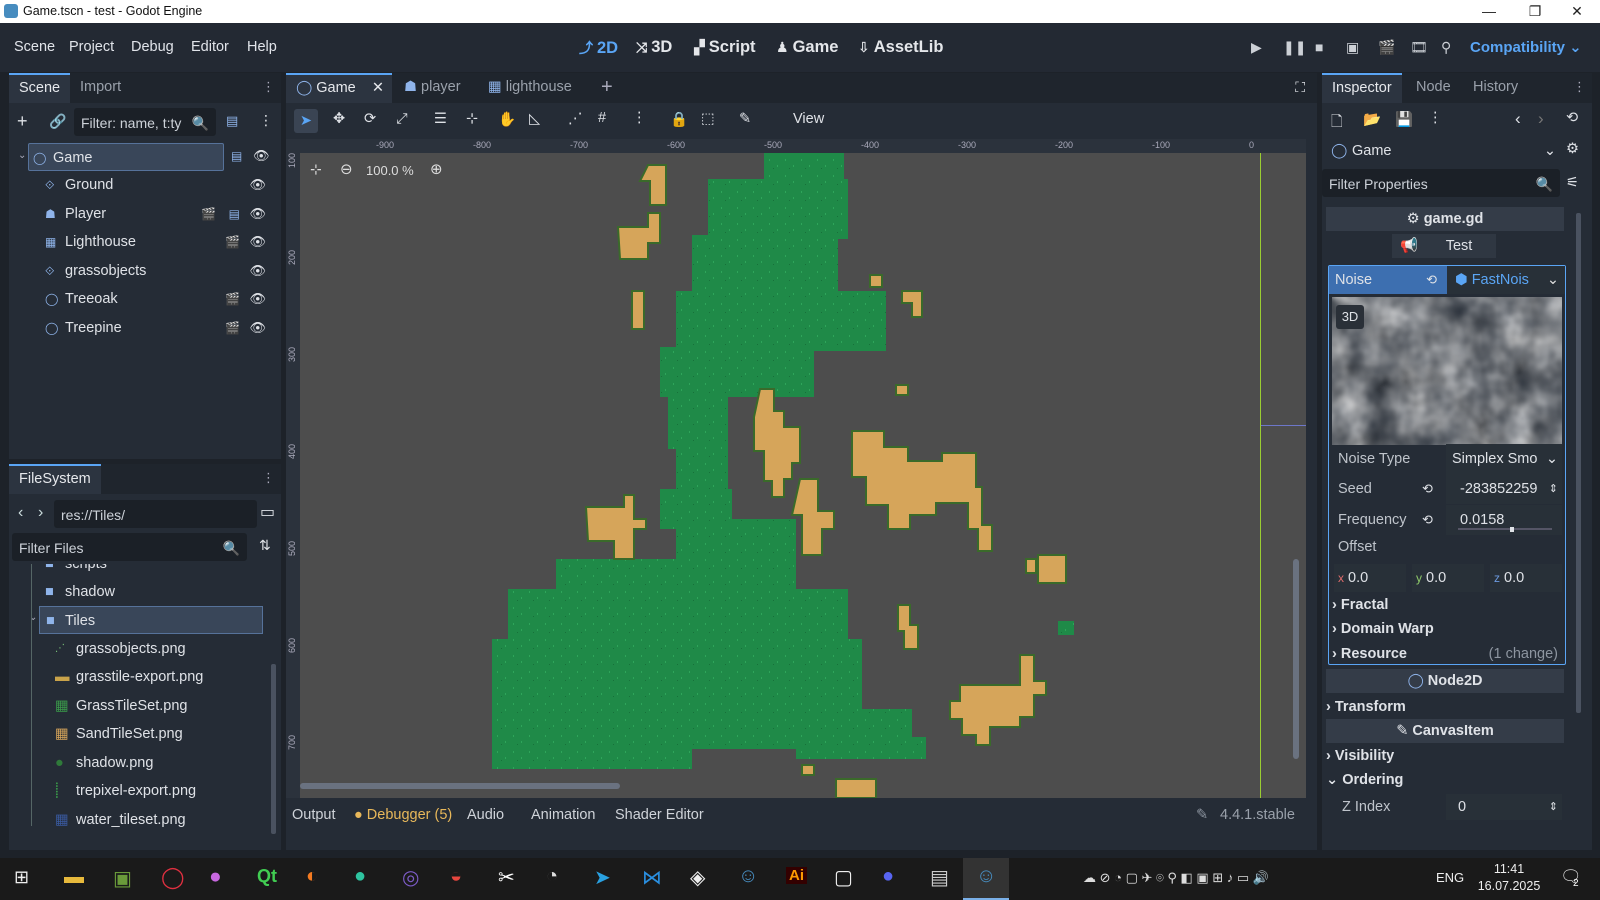  I want to click on section-ordering: ⌄ Ordering, so click(1445, 780).